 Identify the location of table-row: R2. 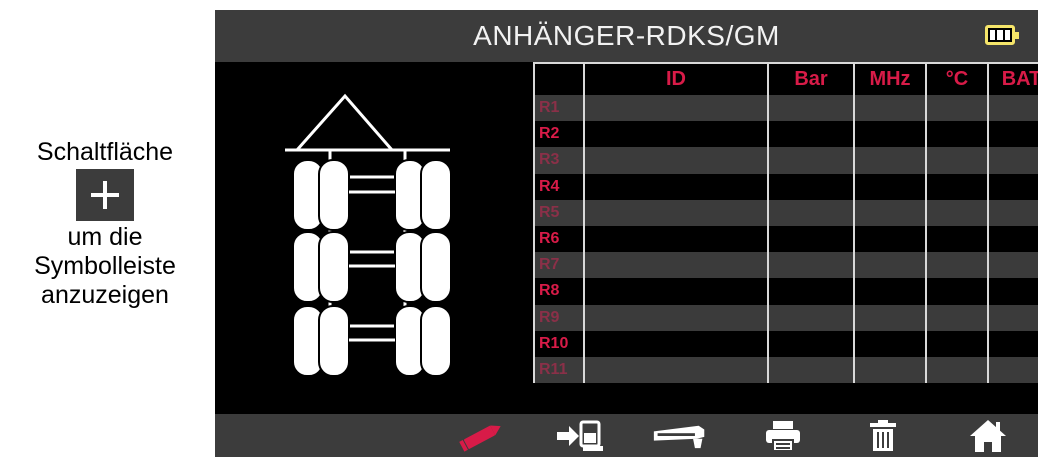
(785, 134).